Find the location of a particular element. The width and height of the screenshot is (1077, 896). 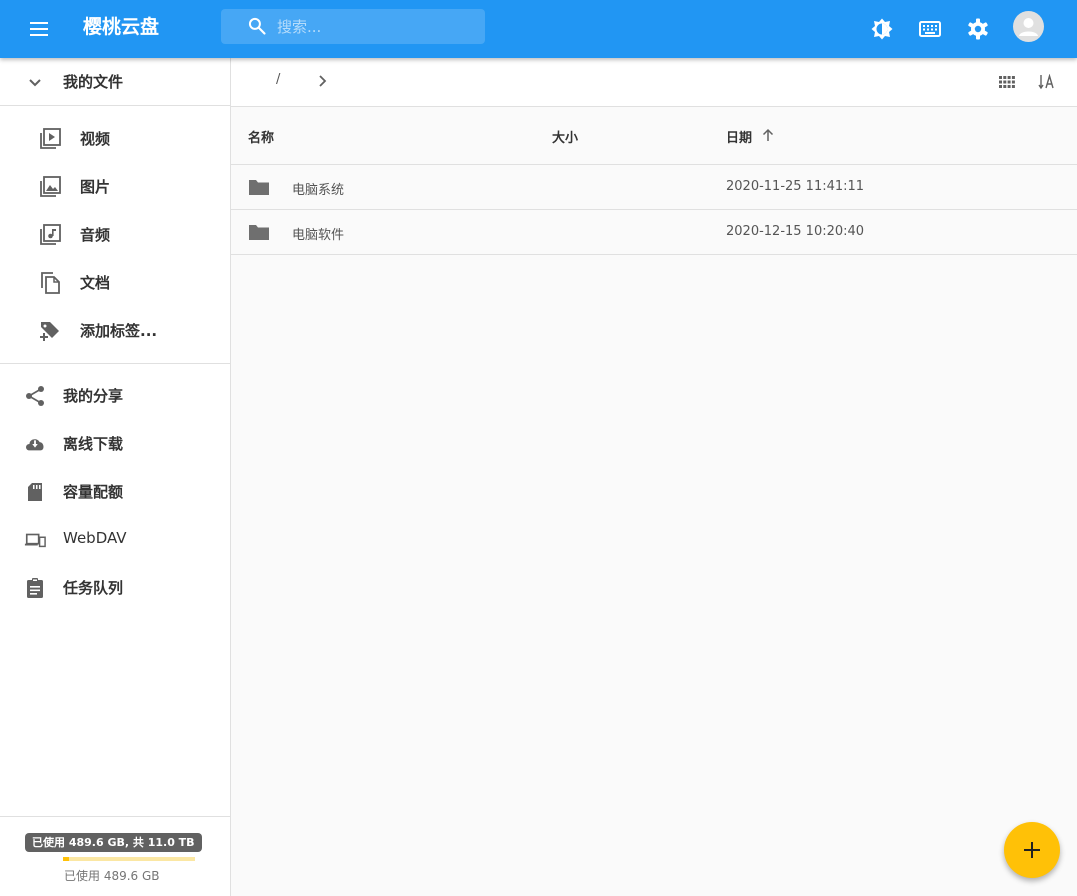

sidebar-item-webdav: WebDAV is located at coordinates (115, 539).